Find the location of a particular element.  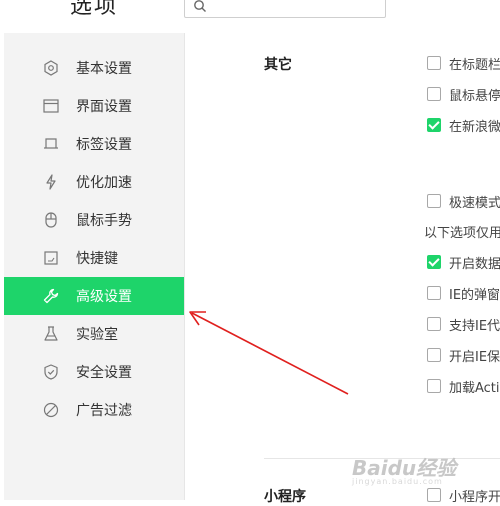

annotation-arrow is located at coordinates (269, 353).